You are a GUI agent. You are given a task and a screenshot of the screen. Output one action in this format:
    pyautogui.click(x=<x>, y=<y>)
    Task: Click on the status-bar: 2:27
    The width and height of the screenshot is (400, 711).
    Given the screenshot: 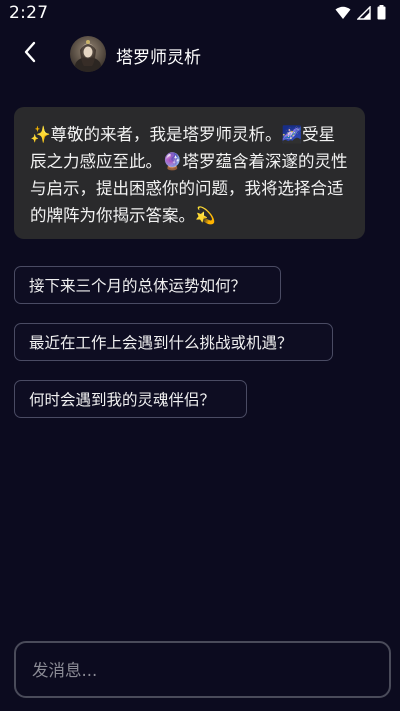 What is the action you would take?
    pyautogui.click(x=200, y=14)
    